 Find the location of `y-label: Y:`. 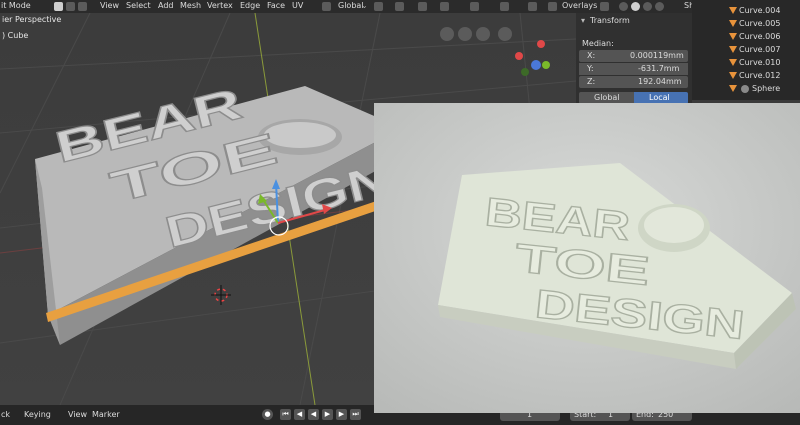

y-label: Y: is located at coordinates (590, 68).